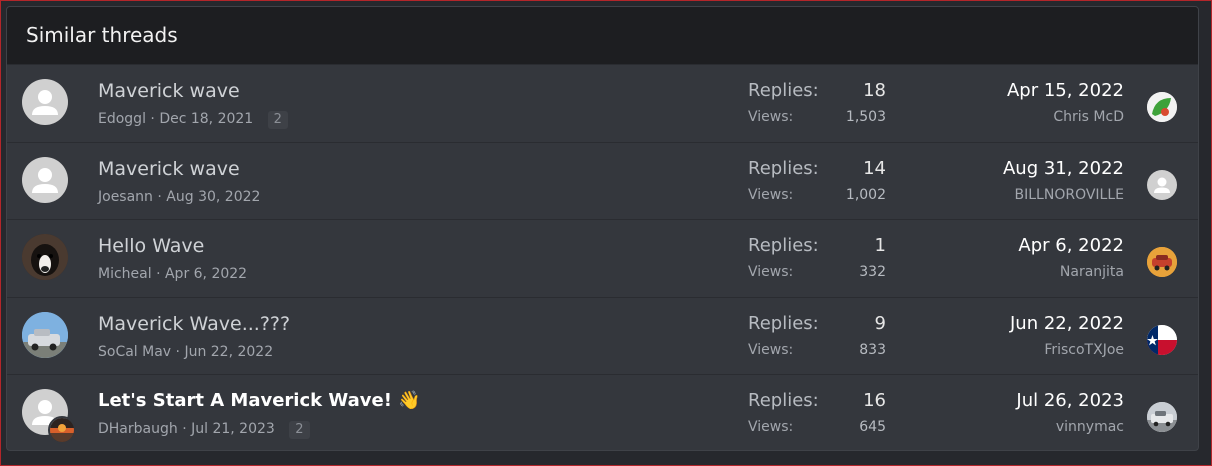  I want to click on thread-date: Apr 6, 2022, so click(206, 274).